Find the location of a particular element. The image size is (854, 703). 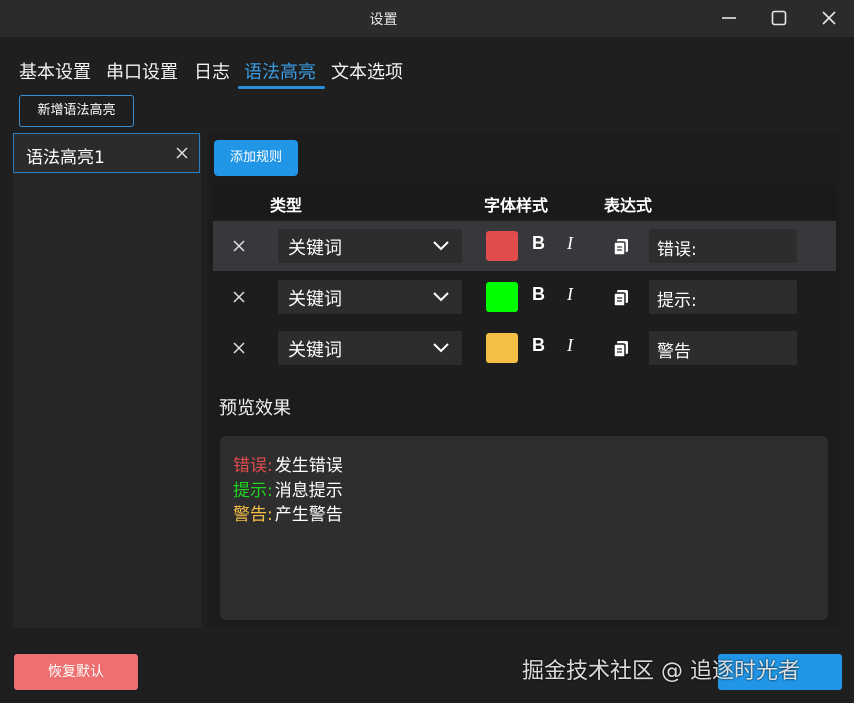

tab-serial-settings: 串口设置 is located at coordinates (142, 71).